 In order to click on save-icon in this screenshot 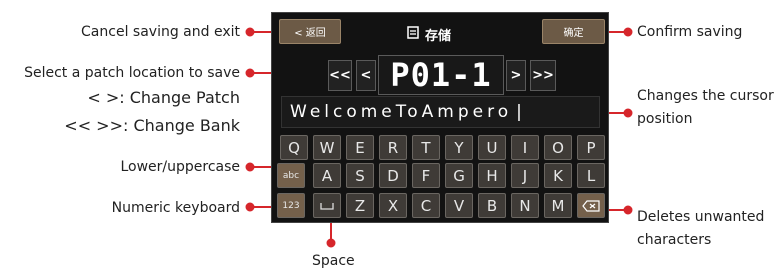, I will do `click(413, 34)`.